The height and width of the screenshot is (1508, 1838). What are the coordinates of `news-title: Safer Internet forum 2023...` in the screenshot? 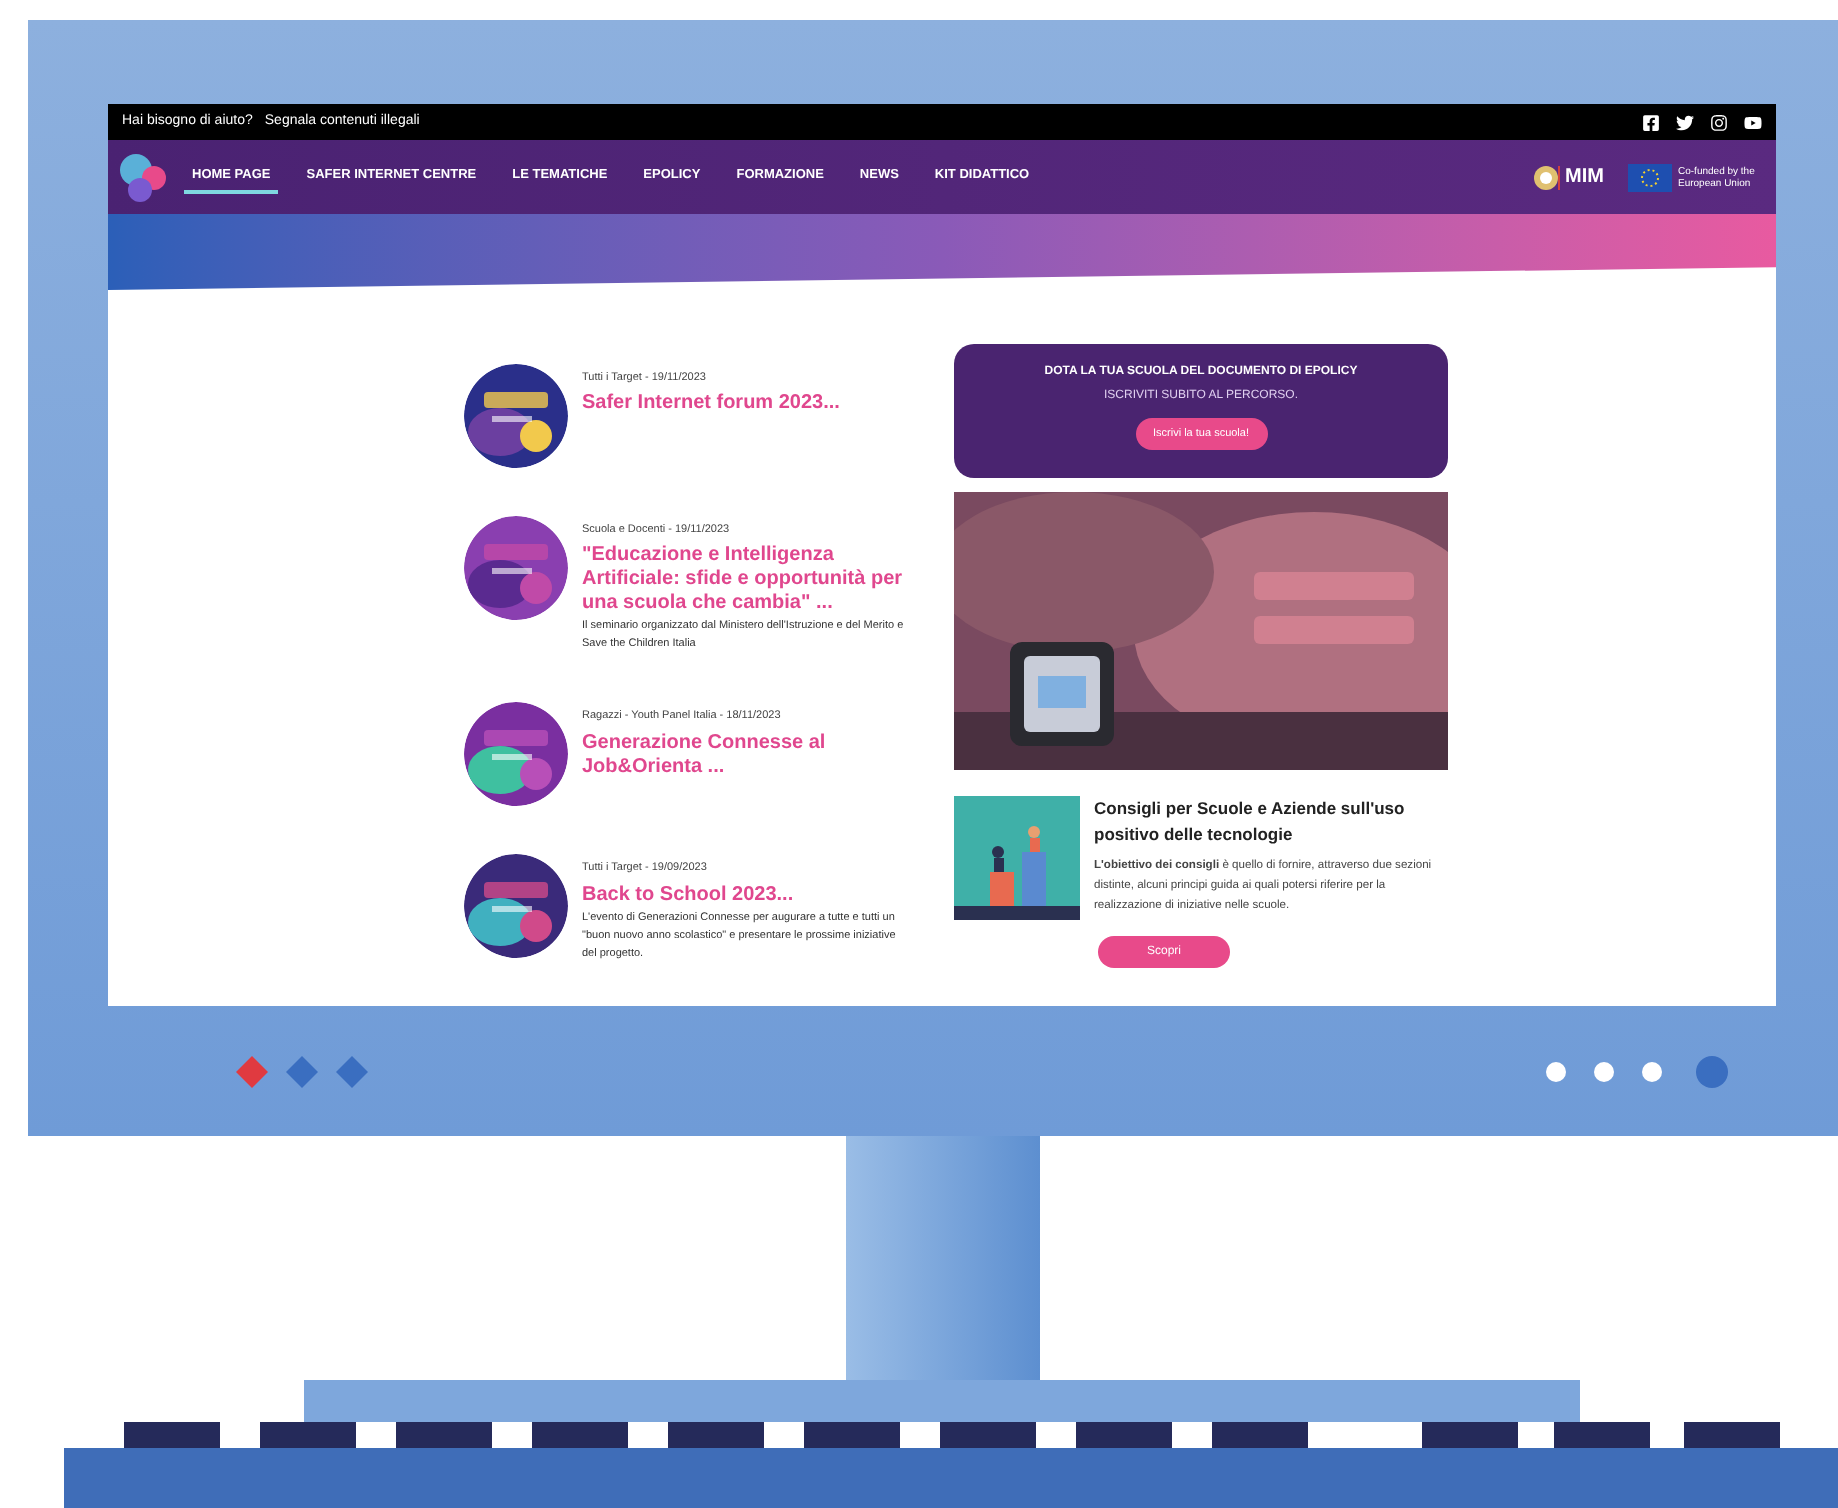 It's located at (711, 404).